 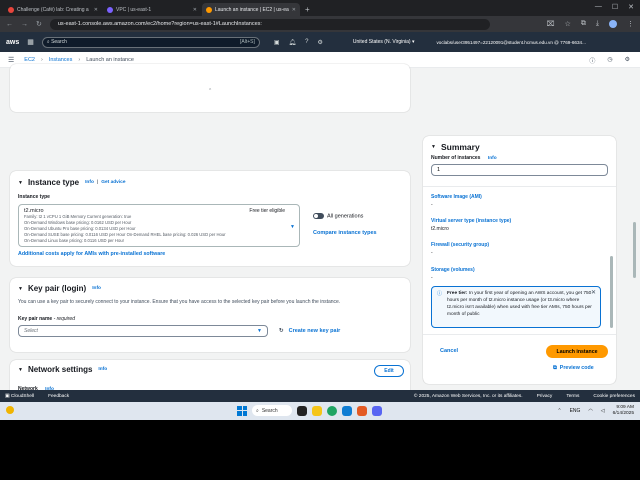 I want to click on create-key-pair-link: ↻ Create new key pair, so click(x=309, y=331).